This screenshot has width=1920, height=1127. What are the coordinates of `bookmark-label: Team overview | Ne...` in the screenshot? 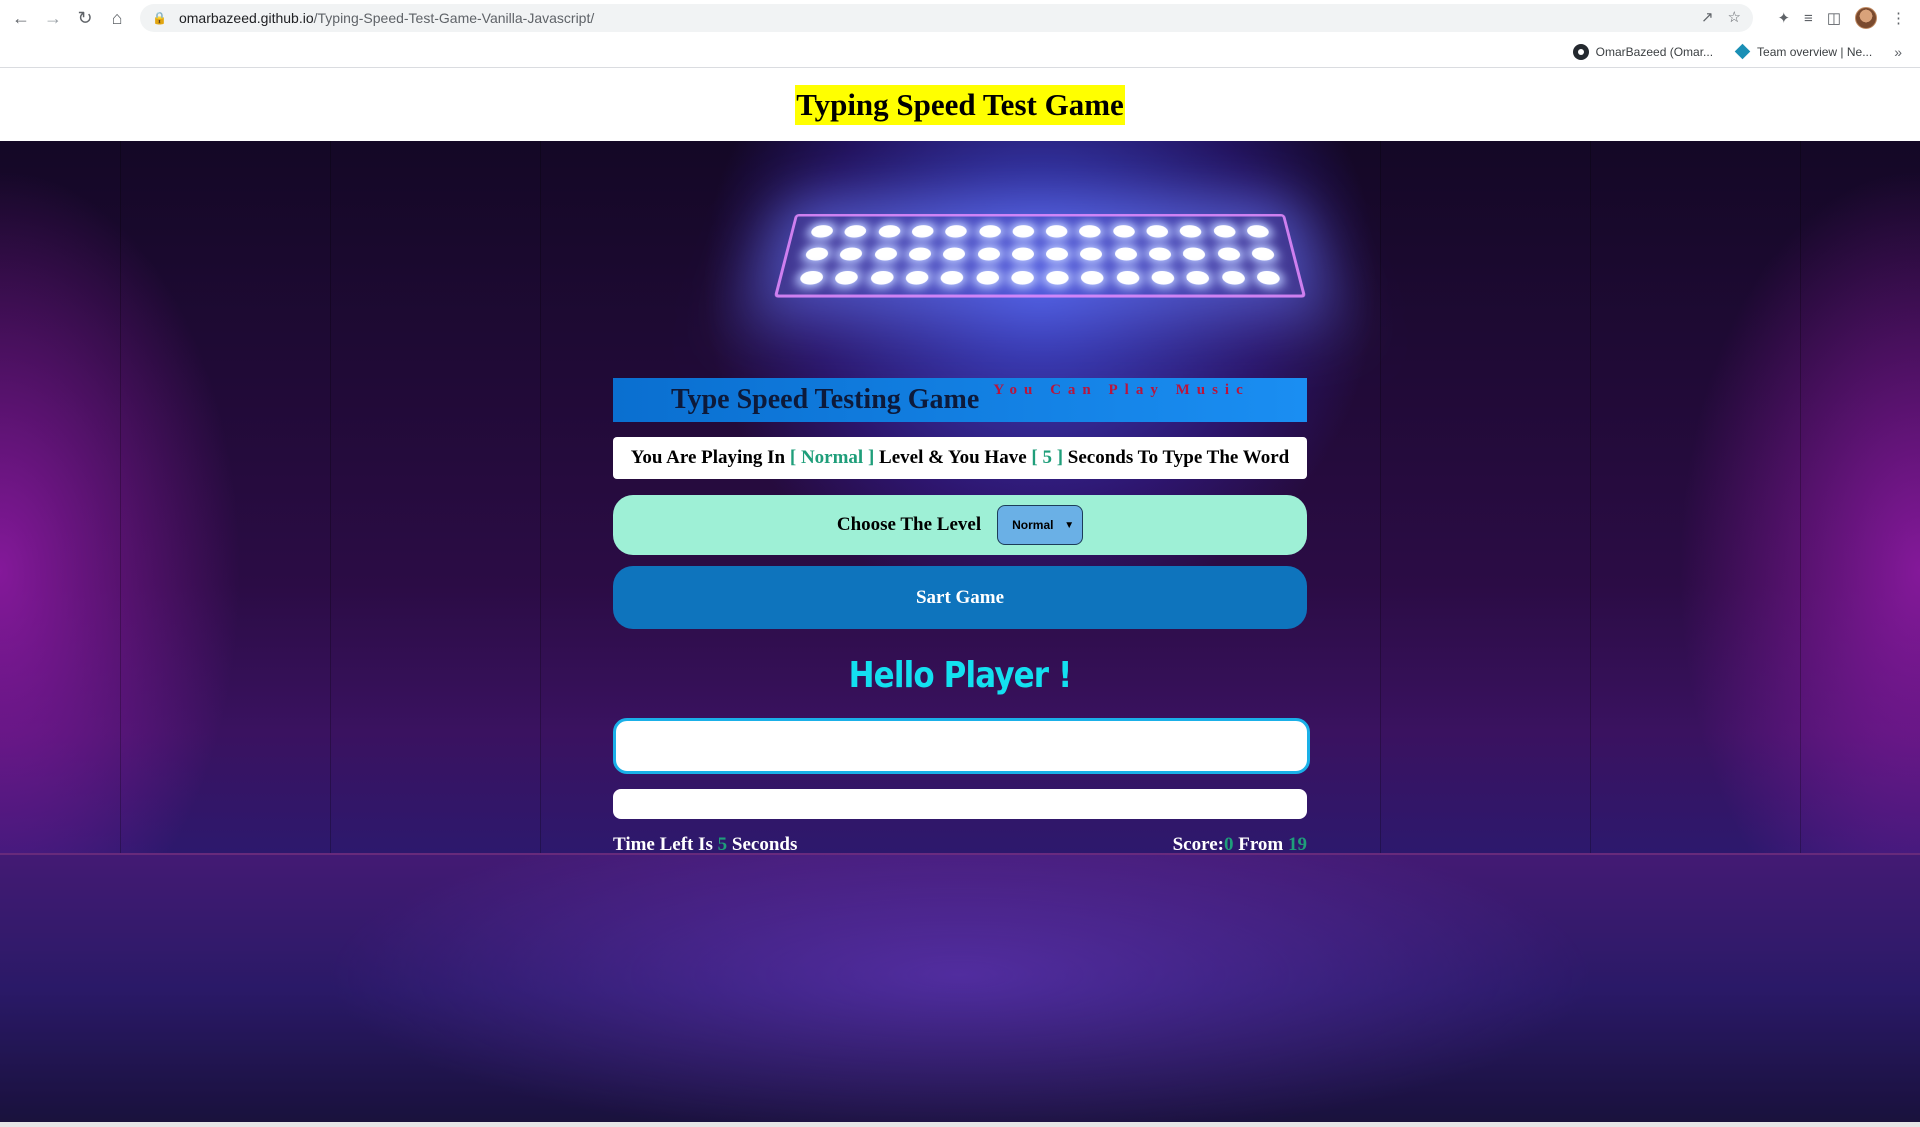 It's located at (1815, 51).